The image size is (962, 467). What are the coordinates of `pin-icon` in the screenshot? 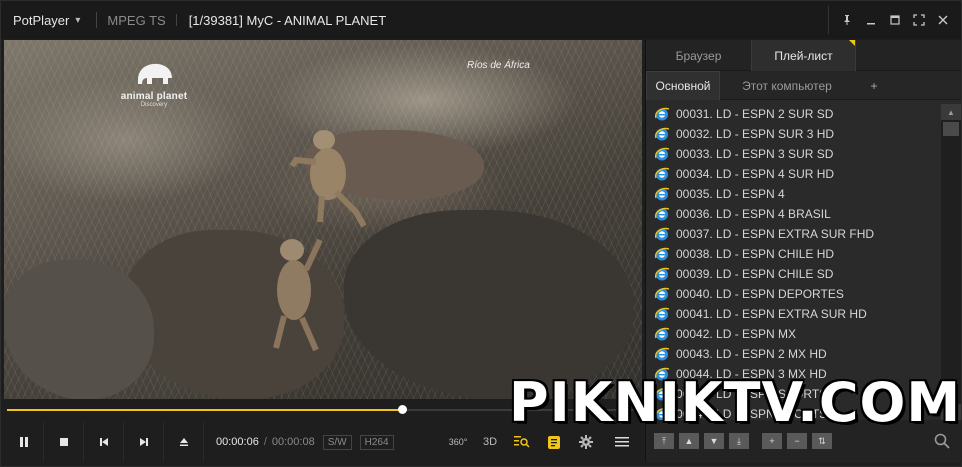 It's located at (847, 20).